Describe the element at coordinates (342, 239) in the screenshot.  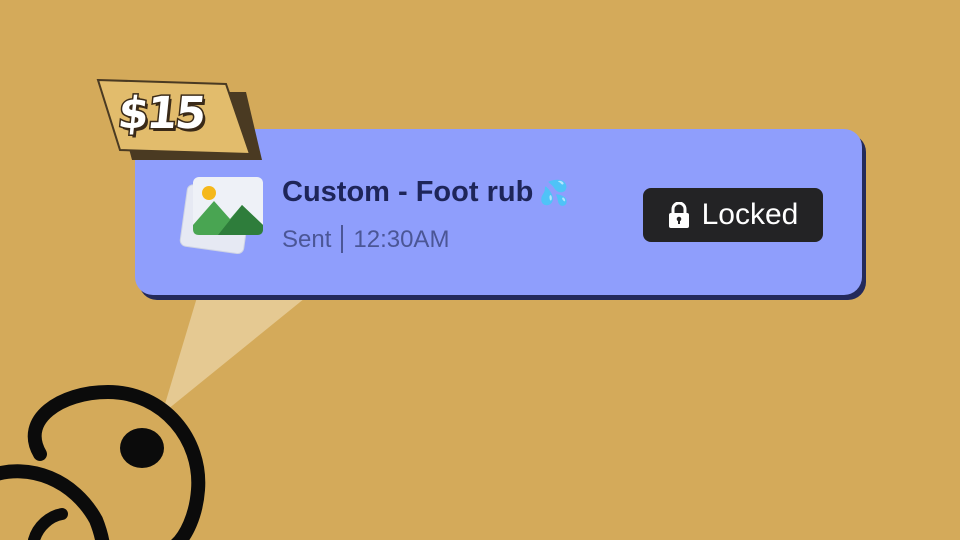
I see `meta-divider` at that location.